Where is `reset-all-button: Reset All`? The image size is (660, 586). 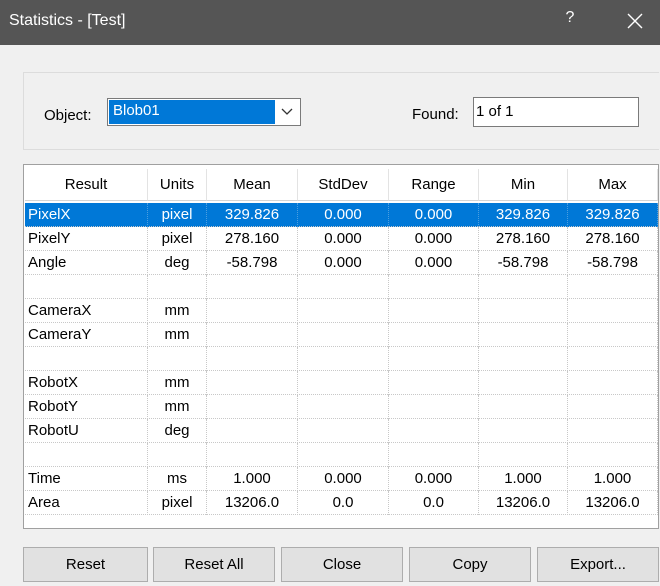 reset-all-button: Reset All is located at coordinates (214, 564).